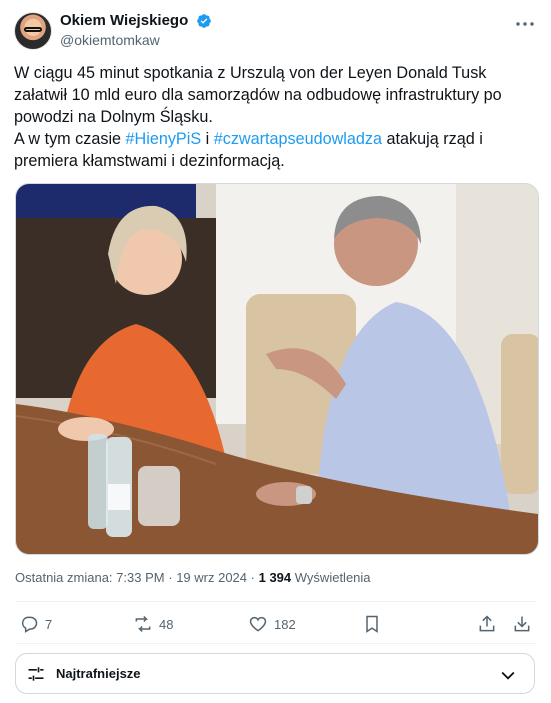  Describe the element at coordinates (204, 21) in the screenshot. I see `verified-badge-icon` at that location.